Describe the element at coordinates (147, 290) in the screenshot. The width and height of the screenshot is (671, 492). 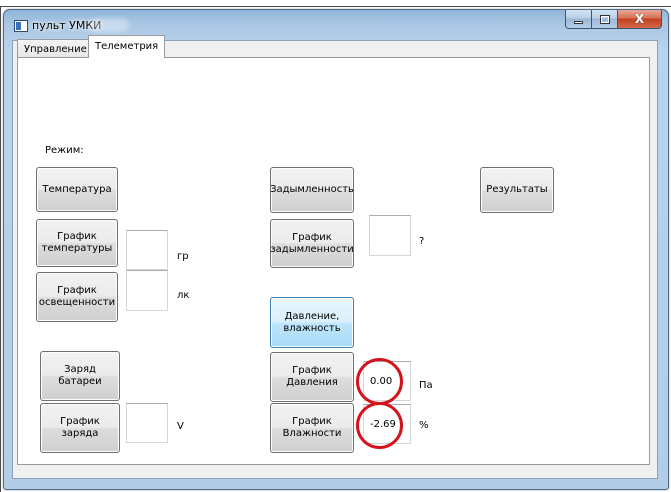
I see `light-value-field` at that location.